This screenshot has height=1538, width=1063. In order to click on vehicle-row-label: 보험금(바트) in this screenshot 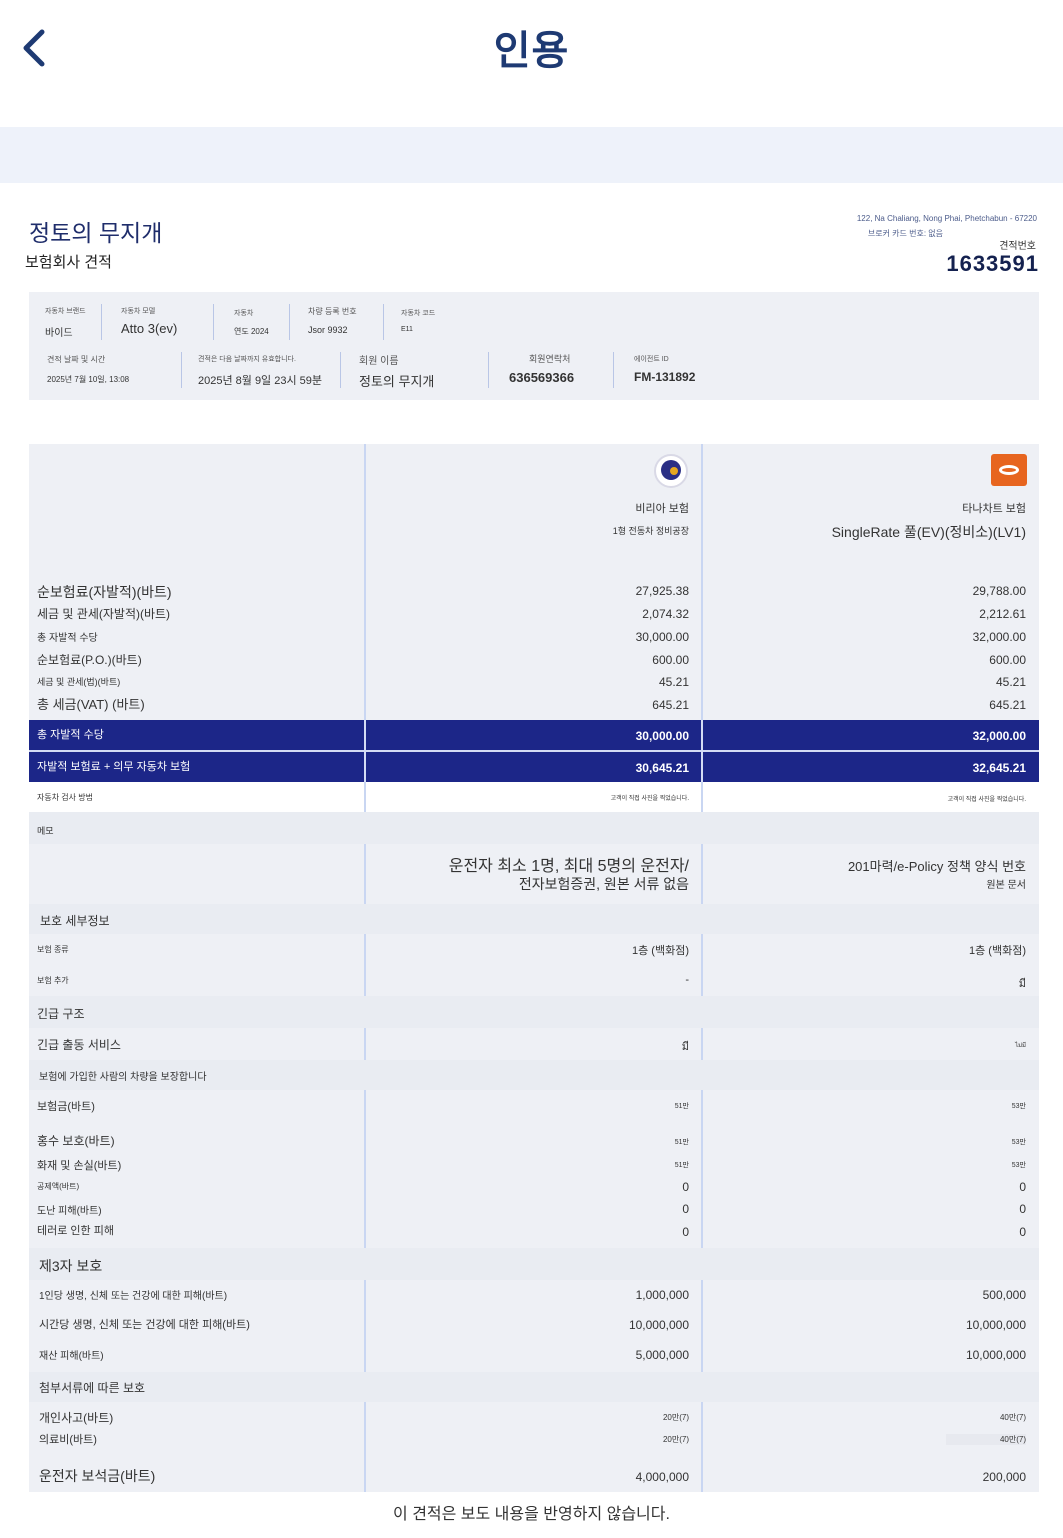, I will do `click(66, 1107)`.